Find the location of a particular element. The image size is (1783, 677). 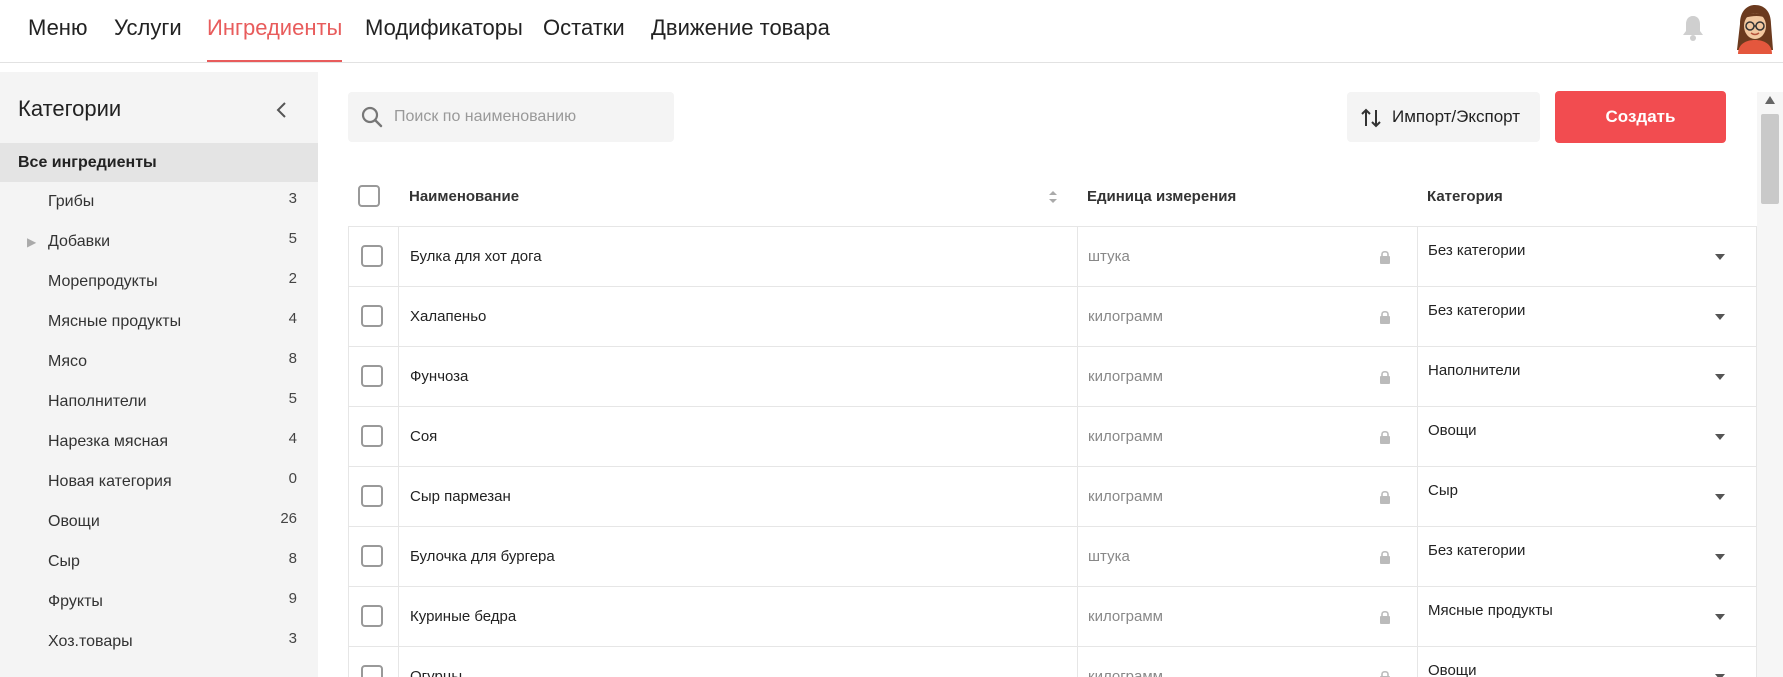

table-row: Булка для хот дога штука Без категории is located at coordinates (1052, 257).